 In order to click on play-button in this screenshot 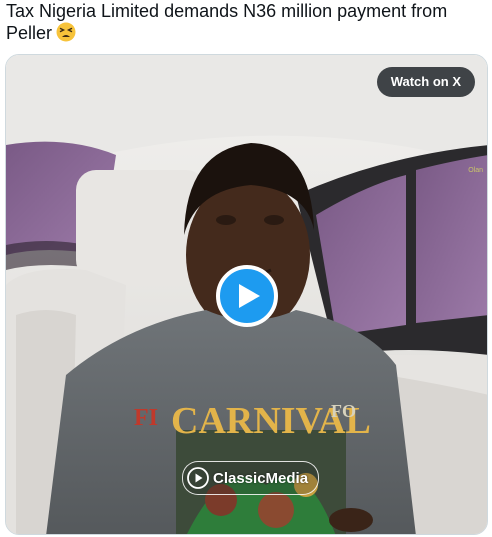, I will do `click(247, 296)`.